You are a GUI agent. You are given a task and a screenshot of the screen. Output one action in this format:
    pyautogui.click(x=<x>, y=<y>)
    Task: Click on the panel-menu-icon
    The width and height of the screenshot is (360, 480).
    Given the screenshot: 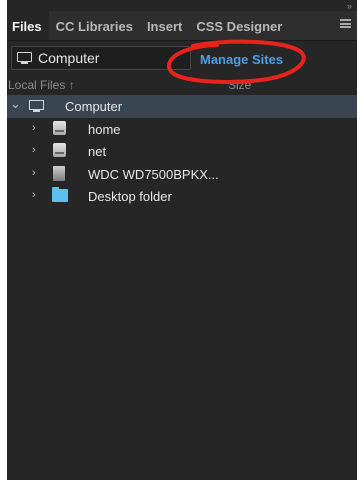 What is the action you would take?
    pyautogui.click(x=345, y=23)
    